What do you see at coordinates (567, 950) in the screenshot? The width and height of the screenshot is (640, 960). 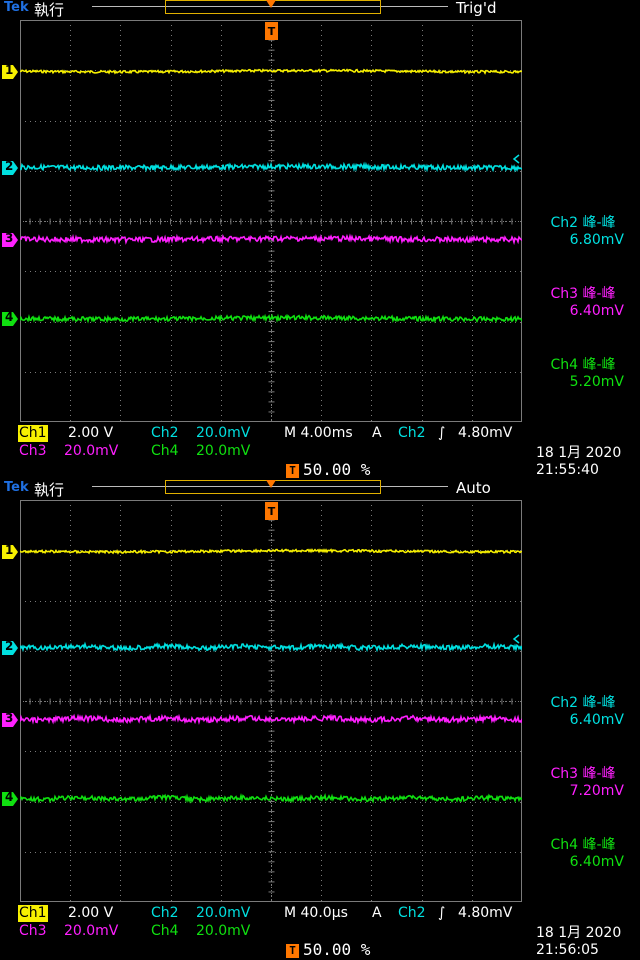 I see `time: 21:56:05` at bounding box center [567, 950].